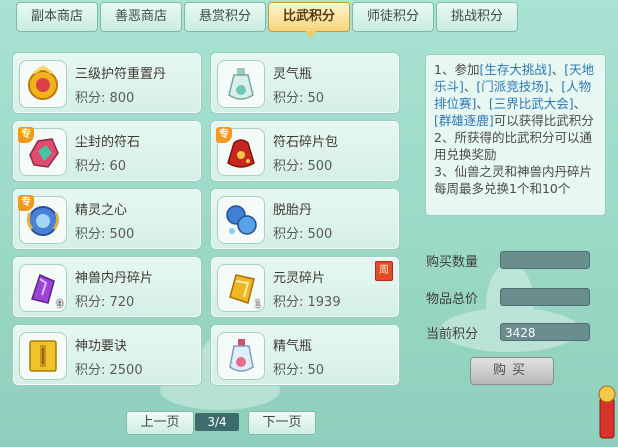 Image resolution: width=618 pixels, height=447 pixels. What do you see at coordinates (545, 332) in the screenshot?
I see `current-points-field: 3428` at bounding box center [545, 332].